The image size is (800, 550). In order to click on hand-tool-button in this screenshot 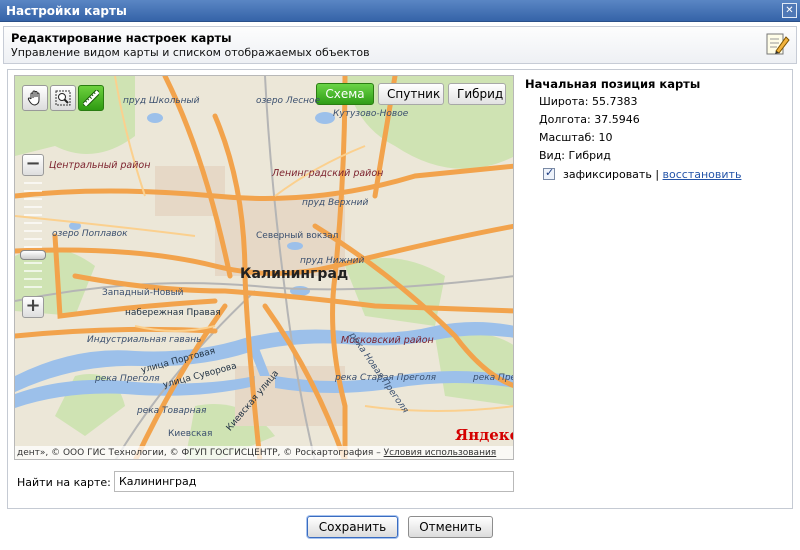, I will do `click(35, 98)`.